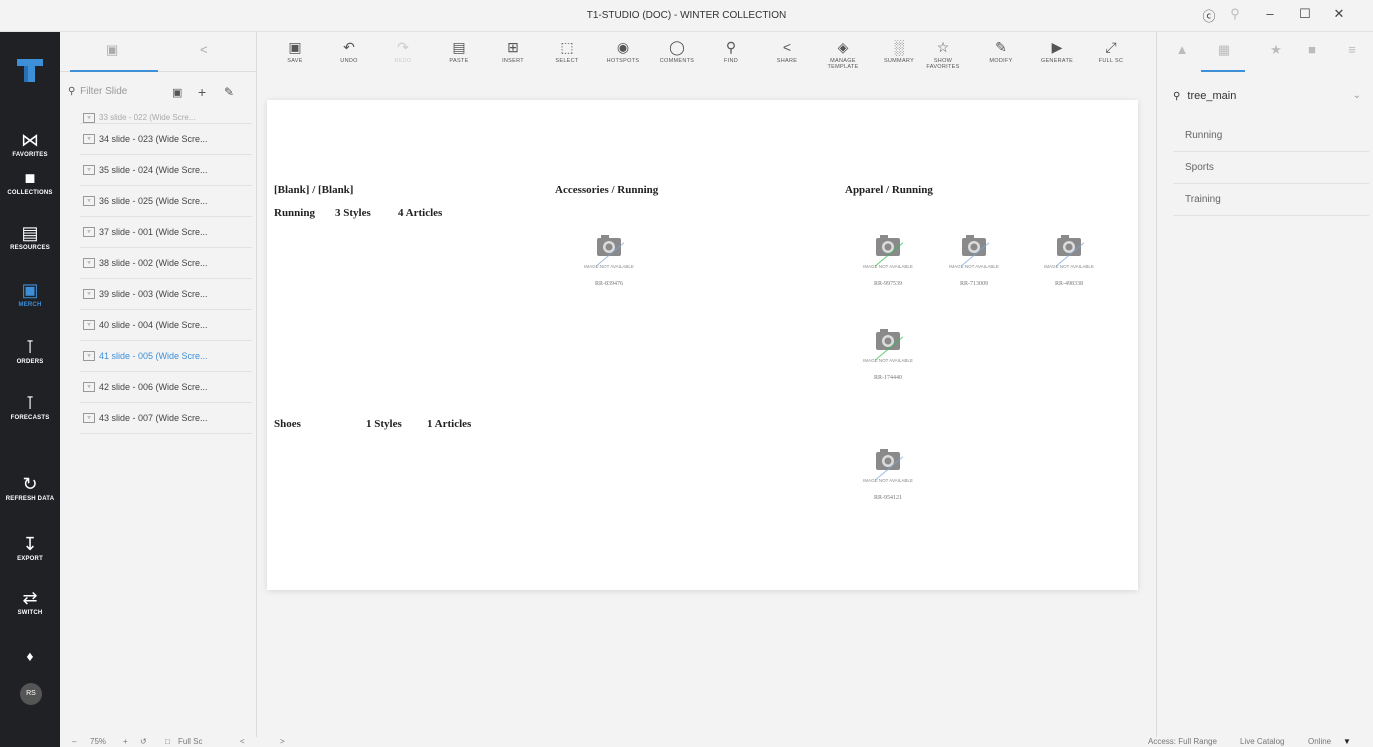 Image resolution: width=1373 pixels, height=747 pixels. Describe the element at coordinates (1352, 50) in the screenshot. I see `filter-icon: ≡` at that location.